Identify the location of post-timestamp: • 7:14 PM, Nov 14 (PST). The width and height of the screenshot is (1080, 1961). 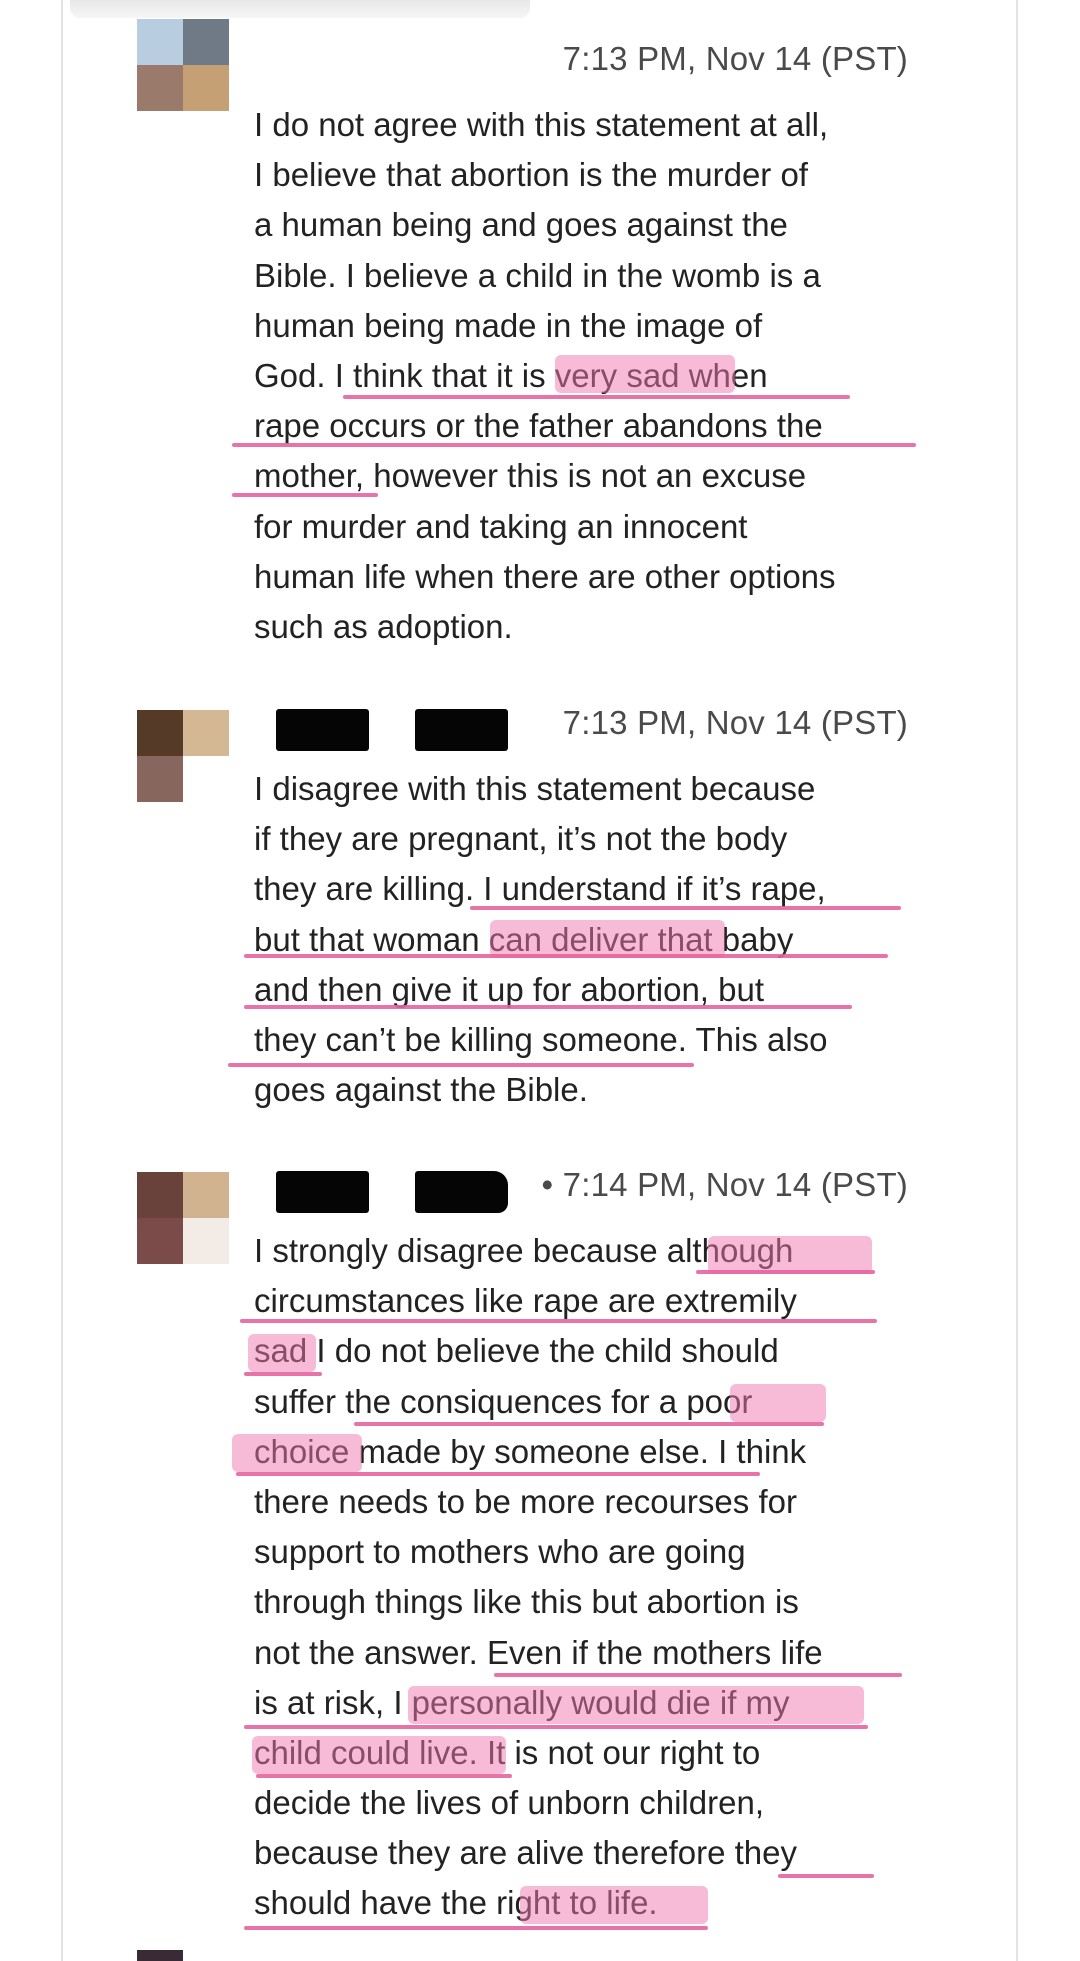
(724, 1184).